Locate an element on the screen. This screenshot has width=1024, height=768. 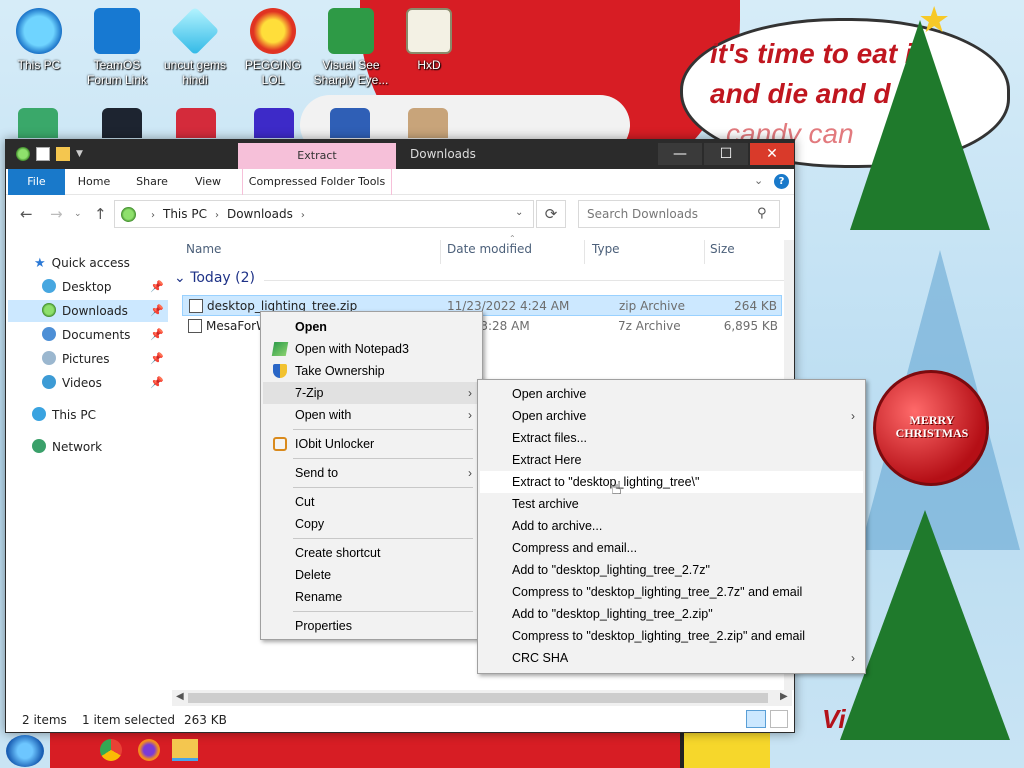
firefox-icon is located at coordinates (149, 750).